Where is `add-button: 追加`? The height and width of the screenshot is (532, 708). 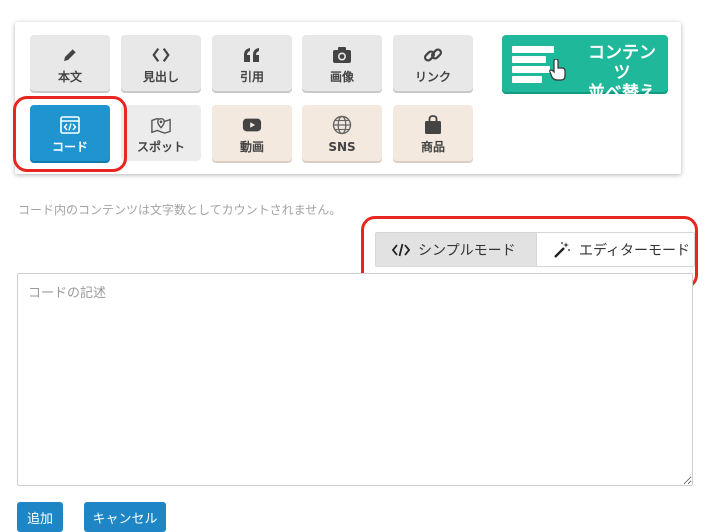 add-button: 追加 is located at coordinates (40, 517).